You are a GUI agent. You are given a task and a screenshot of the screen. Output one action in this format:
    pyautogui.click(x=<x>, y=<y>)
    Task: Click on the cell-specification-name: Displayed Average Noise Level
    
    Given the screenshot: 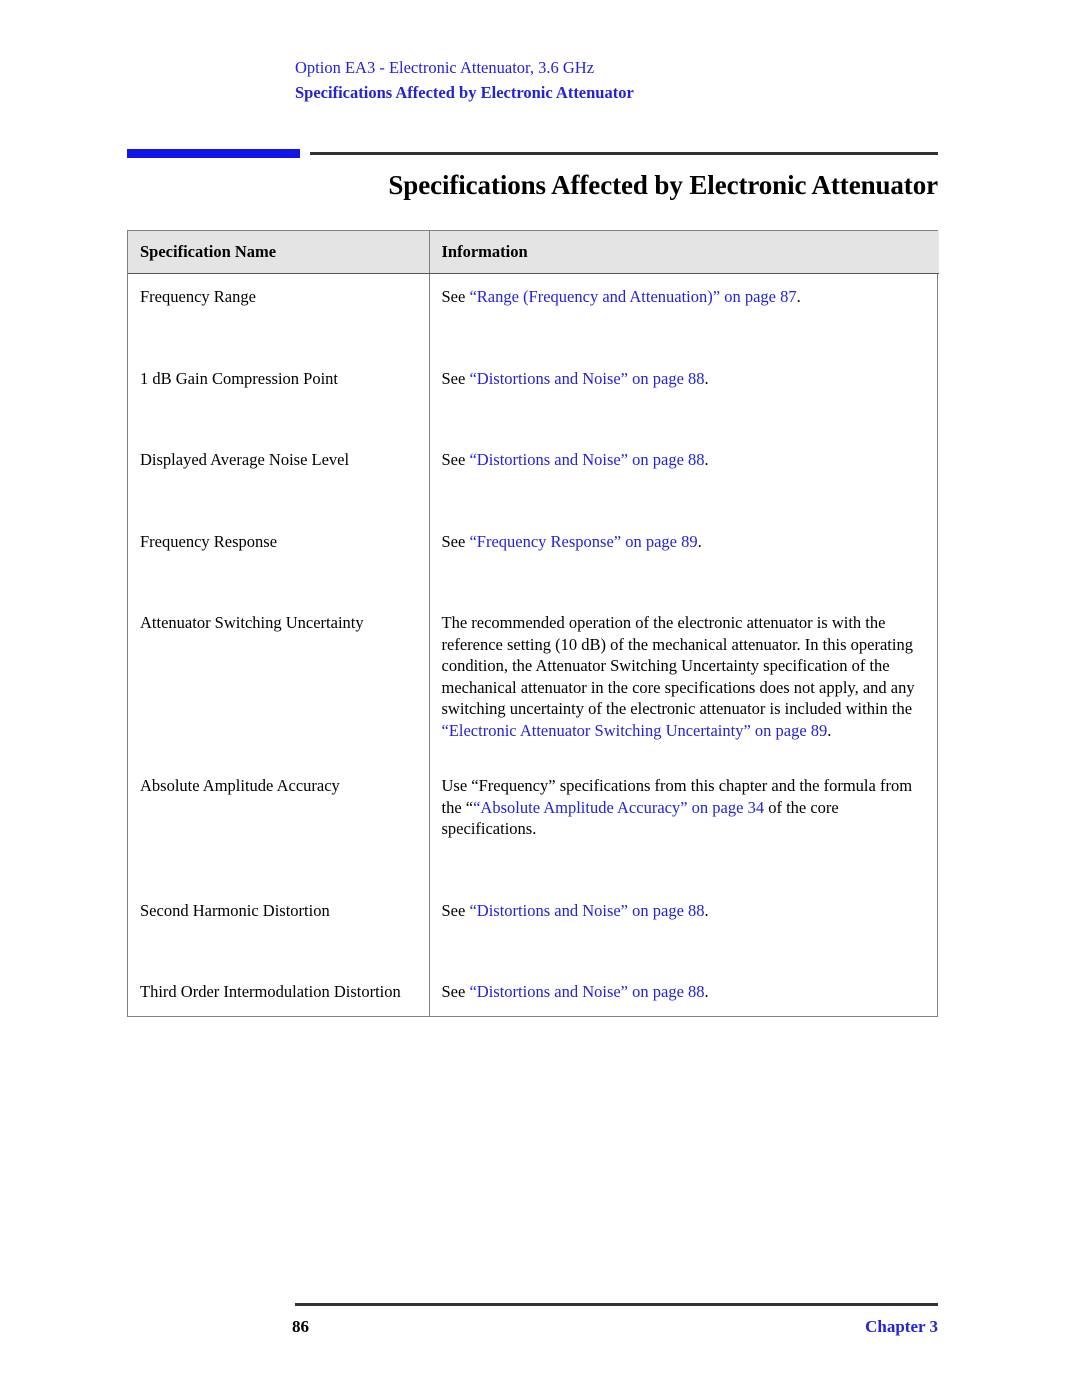 What is the action you would take?
    pyautogui.click(x=279, y=478)
    